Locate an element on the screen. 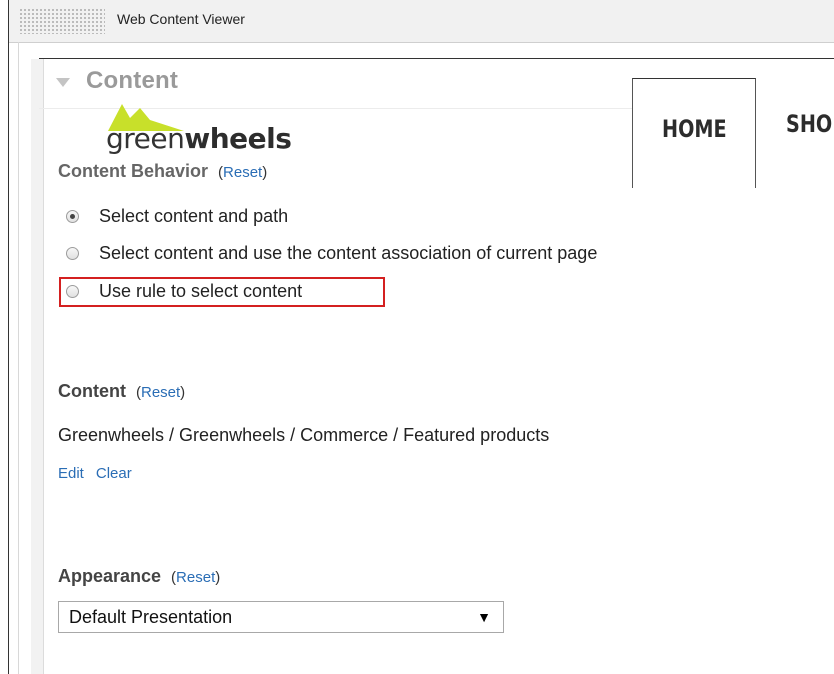 This screenshot has height=674, width=834. frame-divider is located at coordinates (18, 358).